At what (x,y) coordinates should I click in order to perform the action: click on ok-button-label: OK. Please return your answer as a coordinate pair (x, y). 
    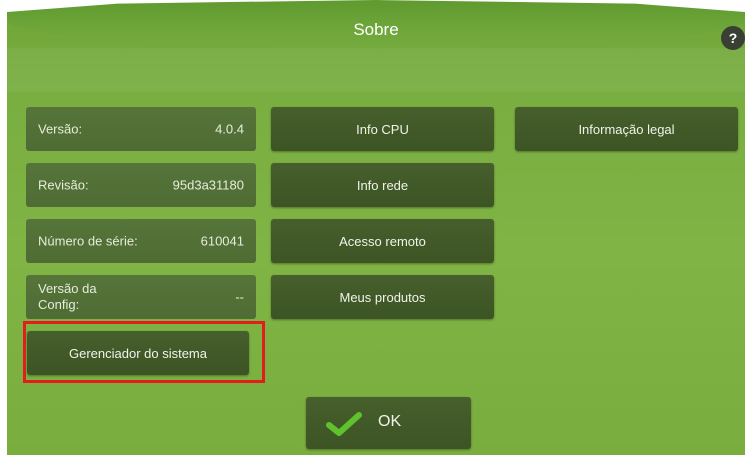
    Looking at the image, I should click on (390, 421).